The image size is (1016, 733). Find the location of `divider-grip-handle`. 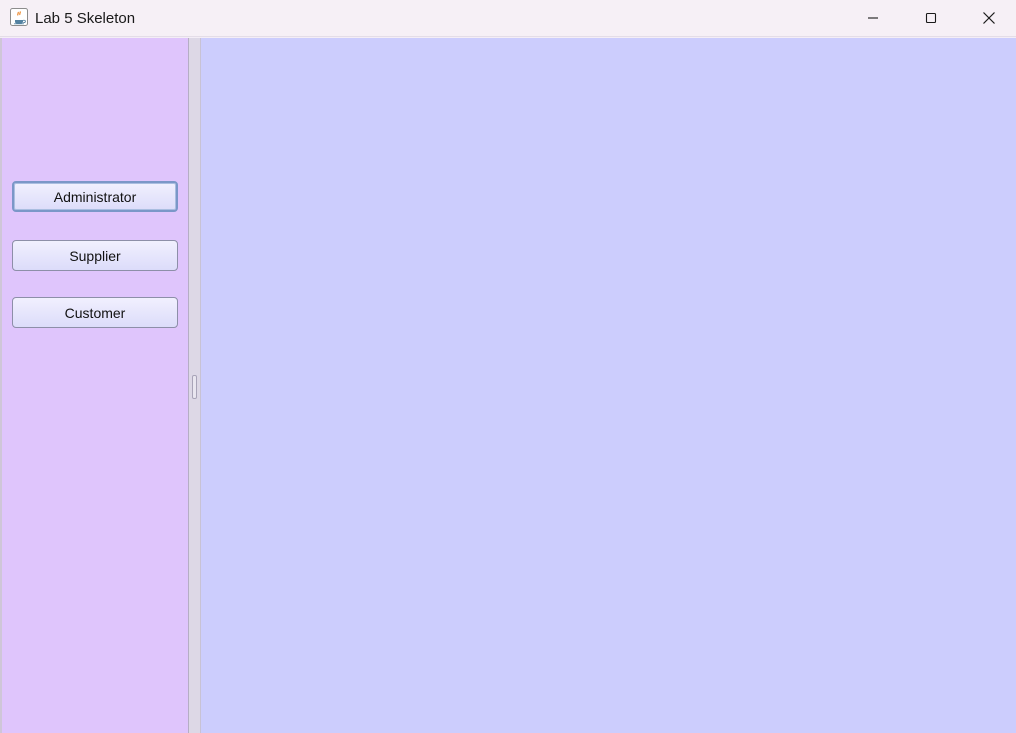

divider-grip-handle is located at coordinates (194, 387).